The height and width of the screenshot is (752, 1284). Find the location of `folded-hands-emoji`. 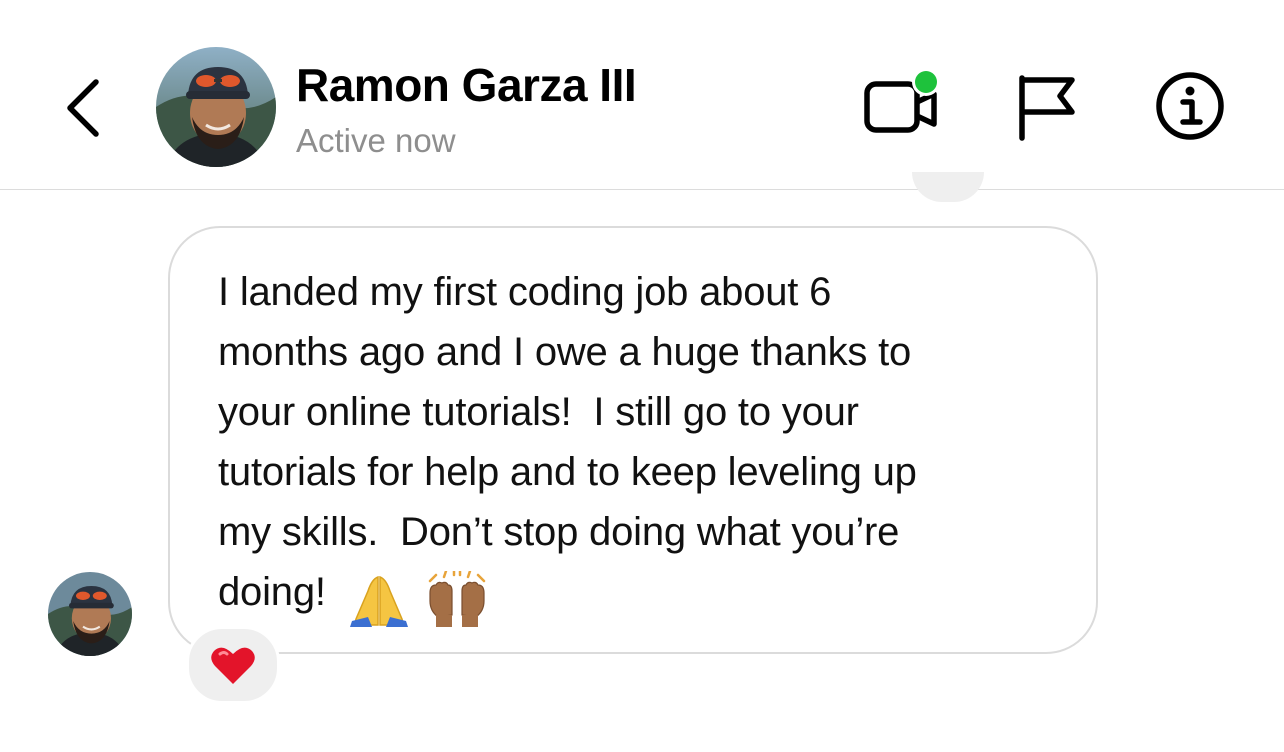

folded-hands-emoji is located at coordinates (378, 602).